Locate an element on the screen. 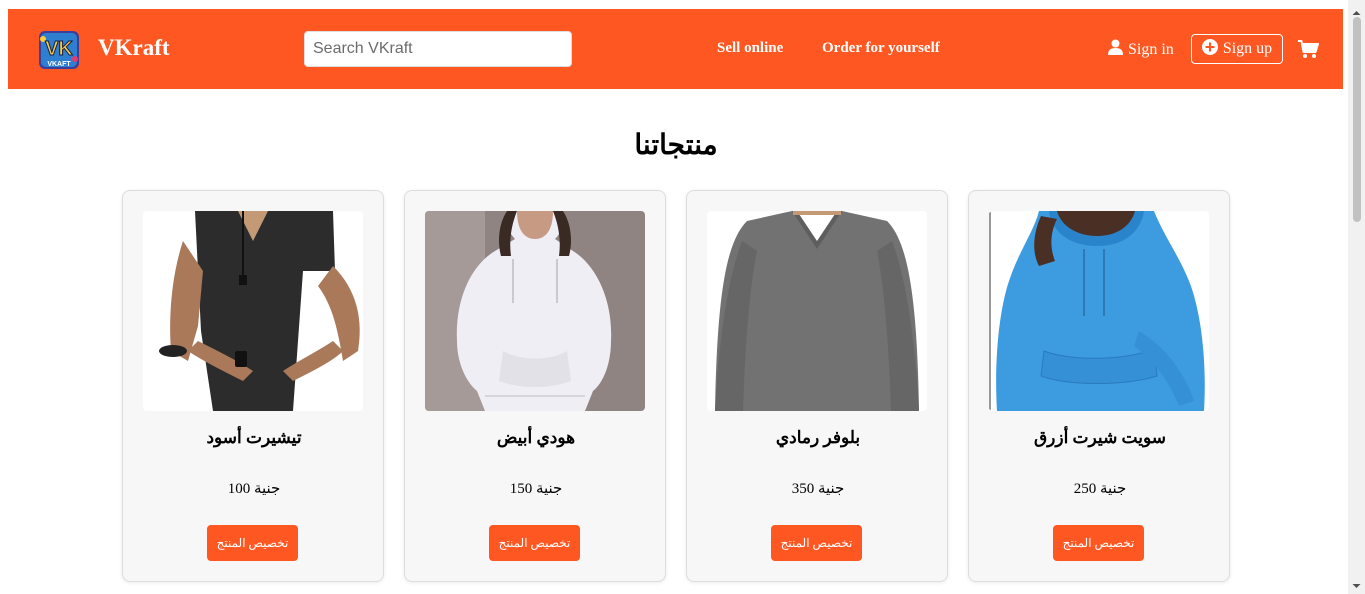 The image size is (1365, 594). scrollbar-thumb is located at coordinates (1357, 119).